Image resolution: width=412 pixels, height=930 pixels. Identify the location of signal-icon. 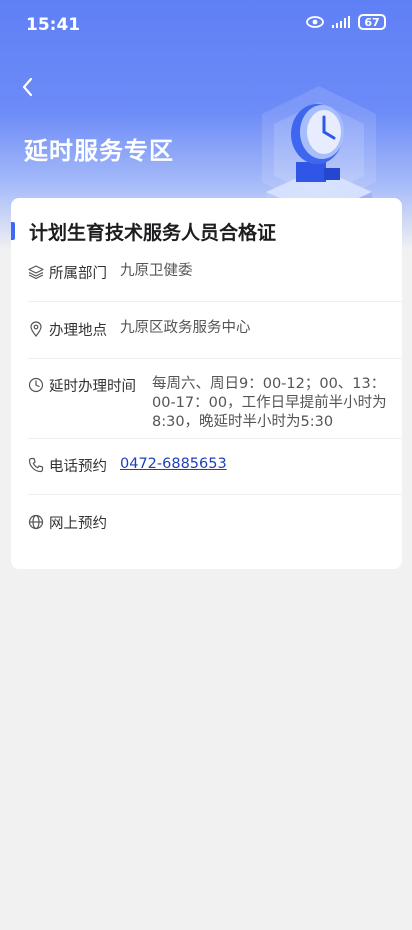
(341, 22).